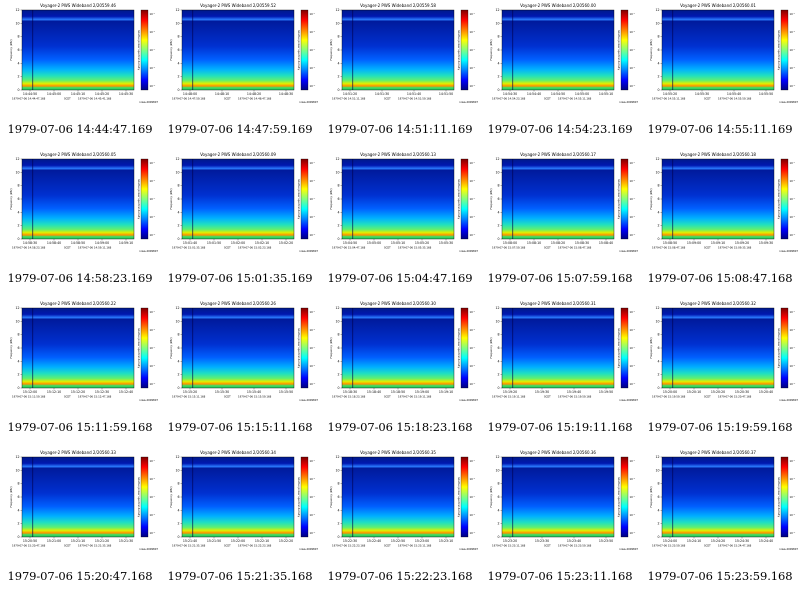 This screenshot has height=596, width=800. What do you see at coordinates (126, 94) in the screenshot?
I see `x-tick-label: 14:45:30` at bounding box center [126, 94].